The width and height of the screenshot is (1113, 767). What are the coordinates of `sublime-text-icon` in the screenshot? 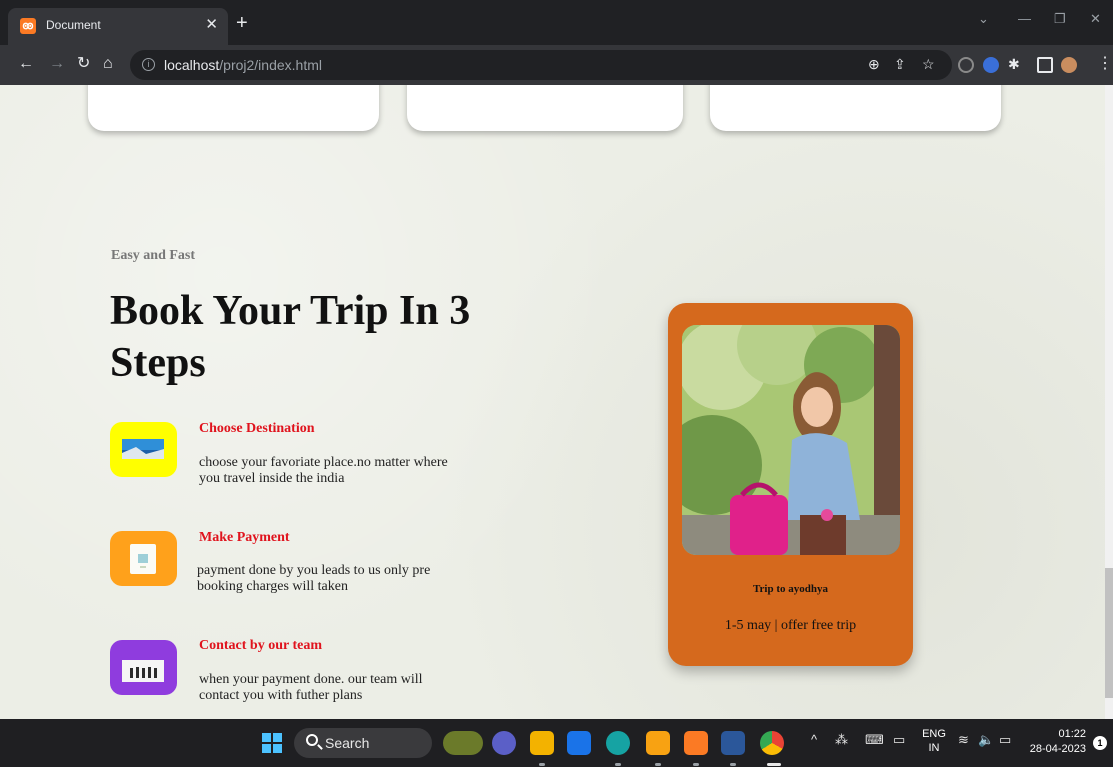 It's located at (658, 743).